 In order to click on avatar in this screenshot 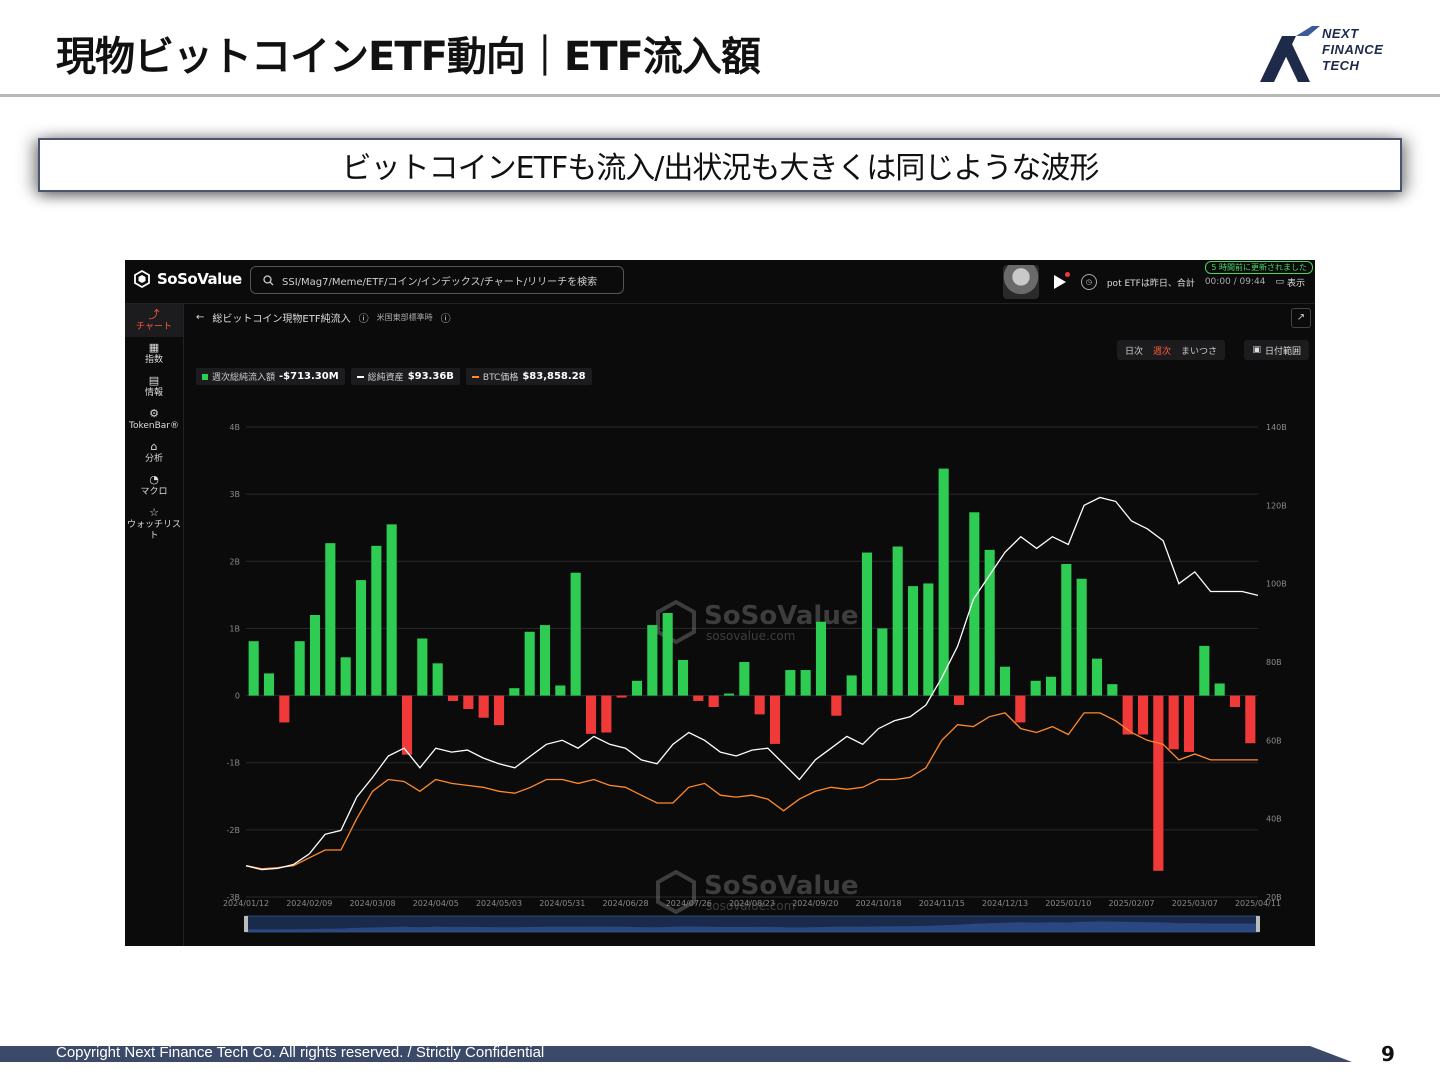, I will do `click(1020, 282)`.